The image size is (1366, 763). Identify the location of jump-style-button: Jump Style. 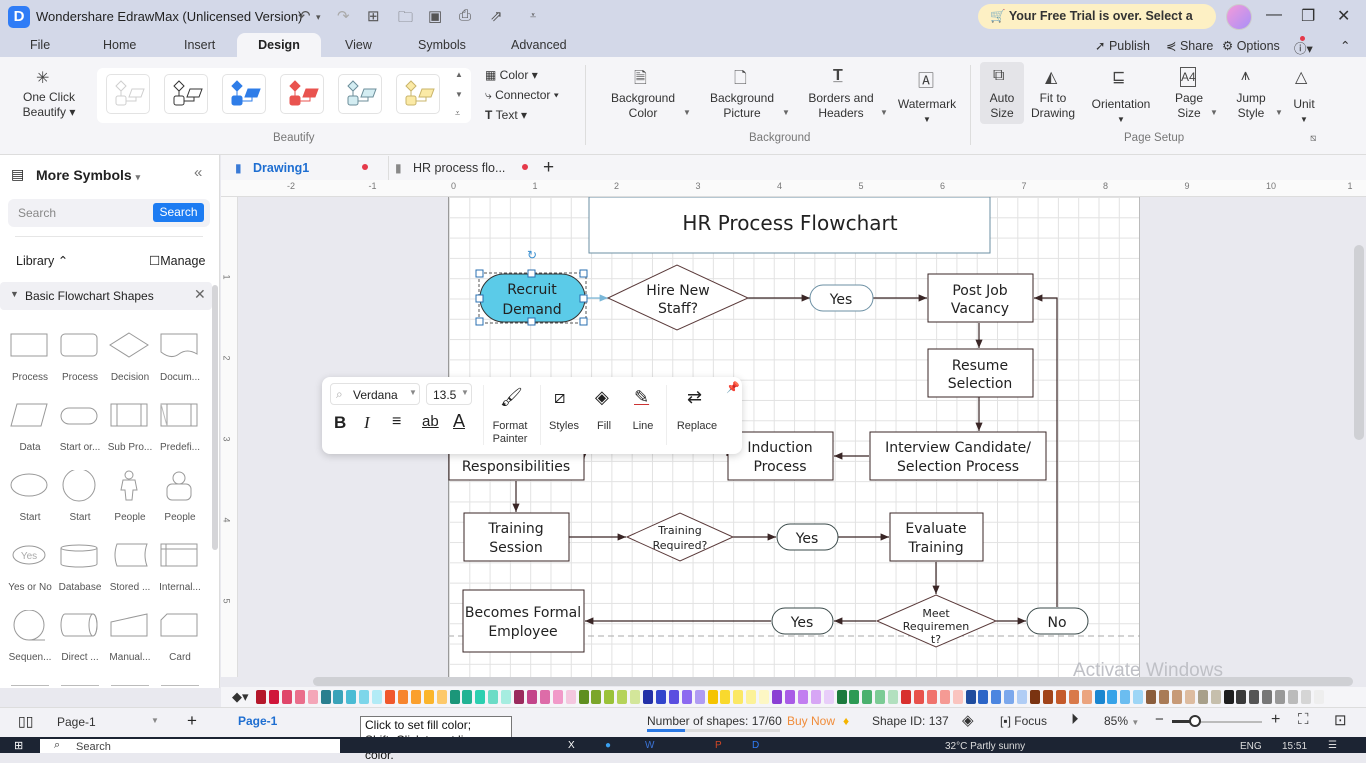
(1251, 106).